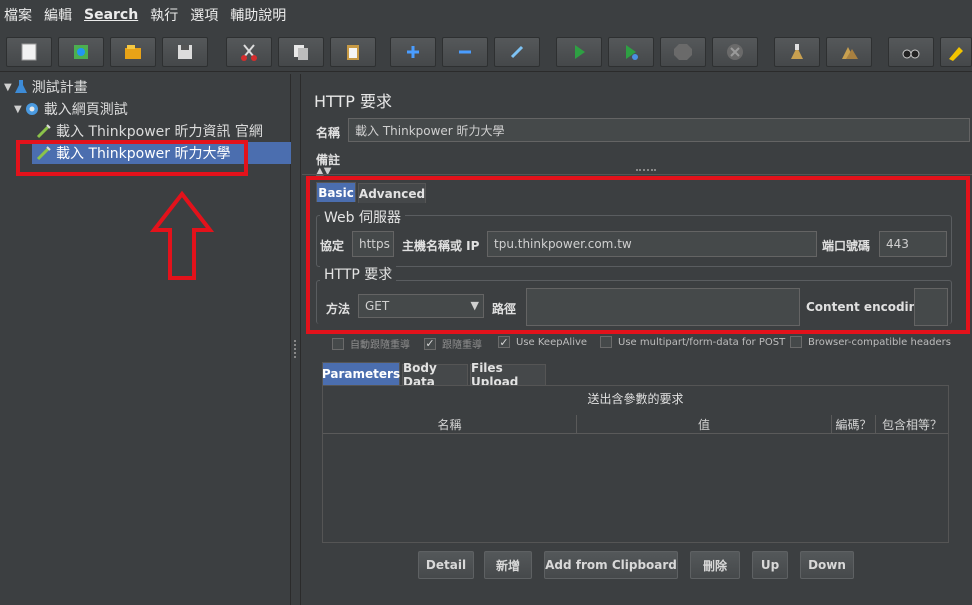 The width and height of the screenshot is (972, 605). What do you see at coordinates (635, 399) in the screenshot?
I see `table-caption: 送出含參數的要求` at bounding box center [635, 399].